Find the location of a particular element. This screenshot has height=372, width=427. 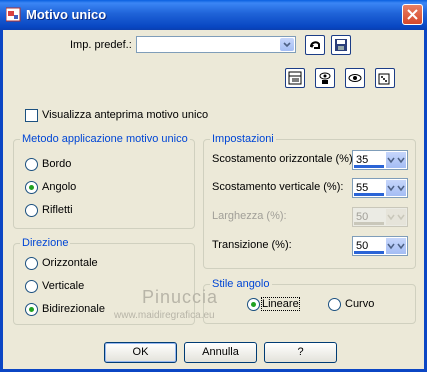

watermark-name: Pinuccia is located at coordinates (180, 297).